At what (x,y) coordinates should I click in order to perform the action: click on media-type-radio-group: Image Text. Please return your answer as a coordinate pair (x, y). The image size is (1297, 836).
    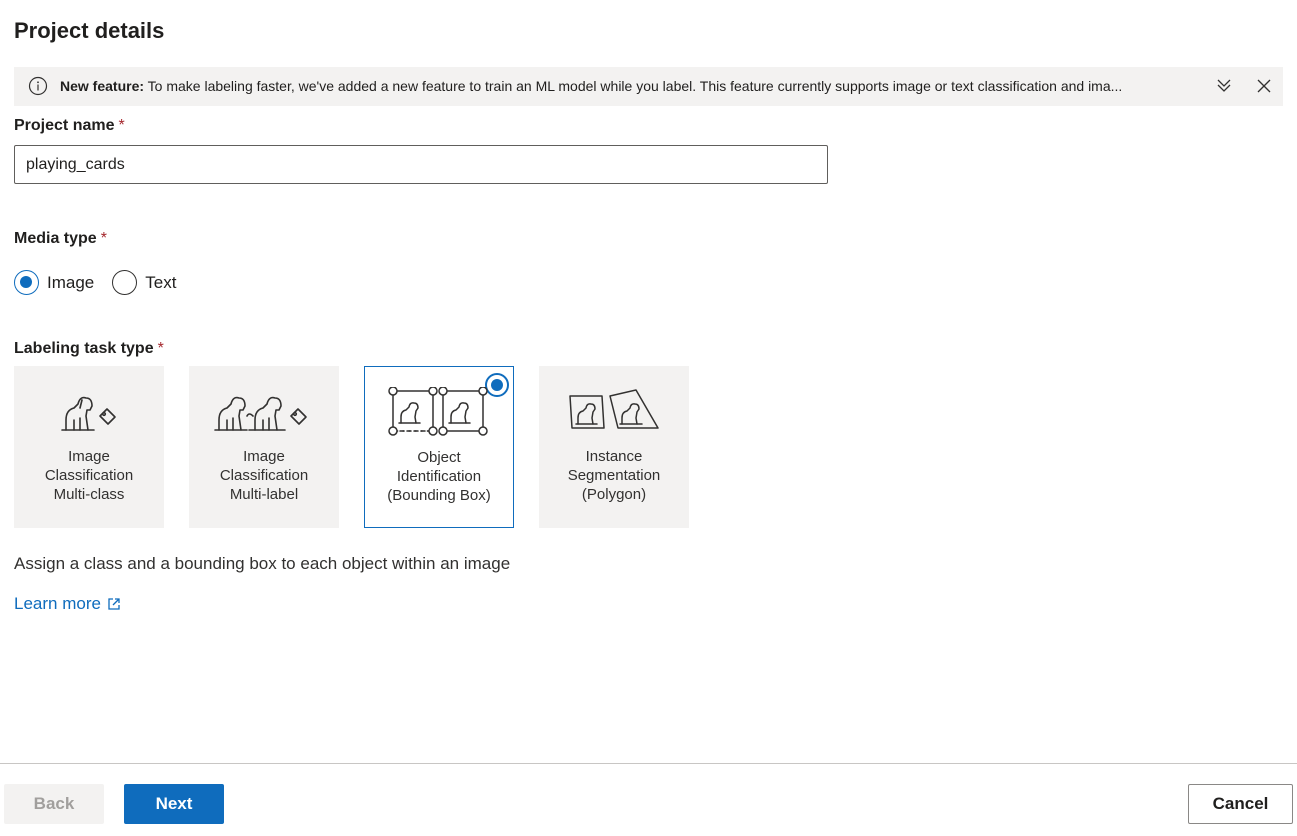
    Looking at the image, I should click on (104, 282).